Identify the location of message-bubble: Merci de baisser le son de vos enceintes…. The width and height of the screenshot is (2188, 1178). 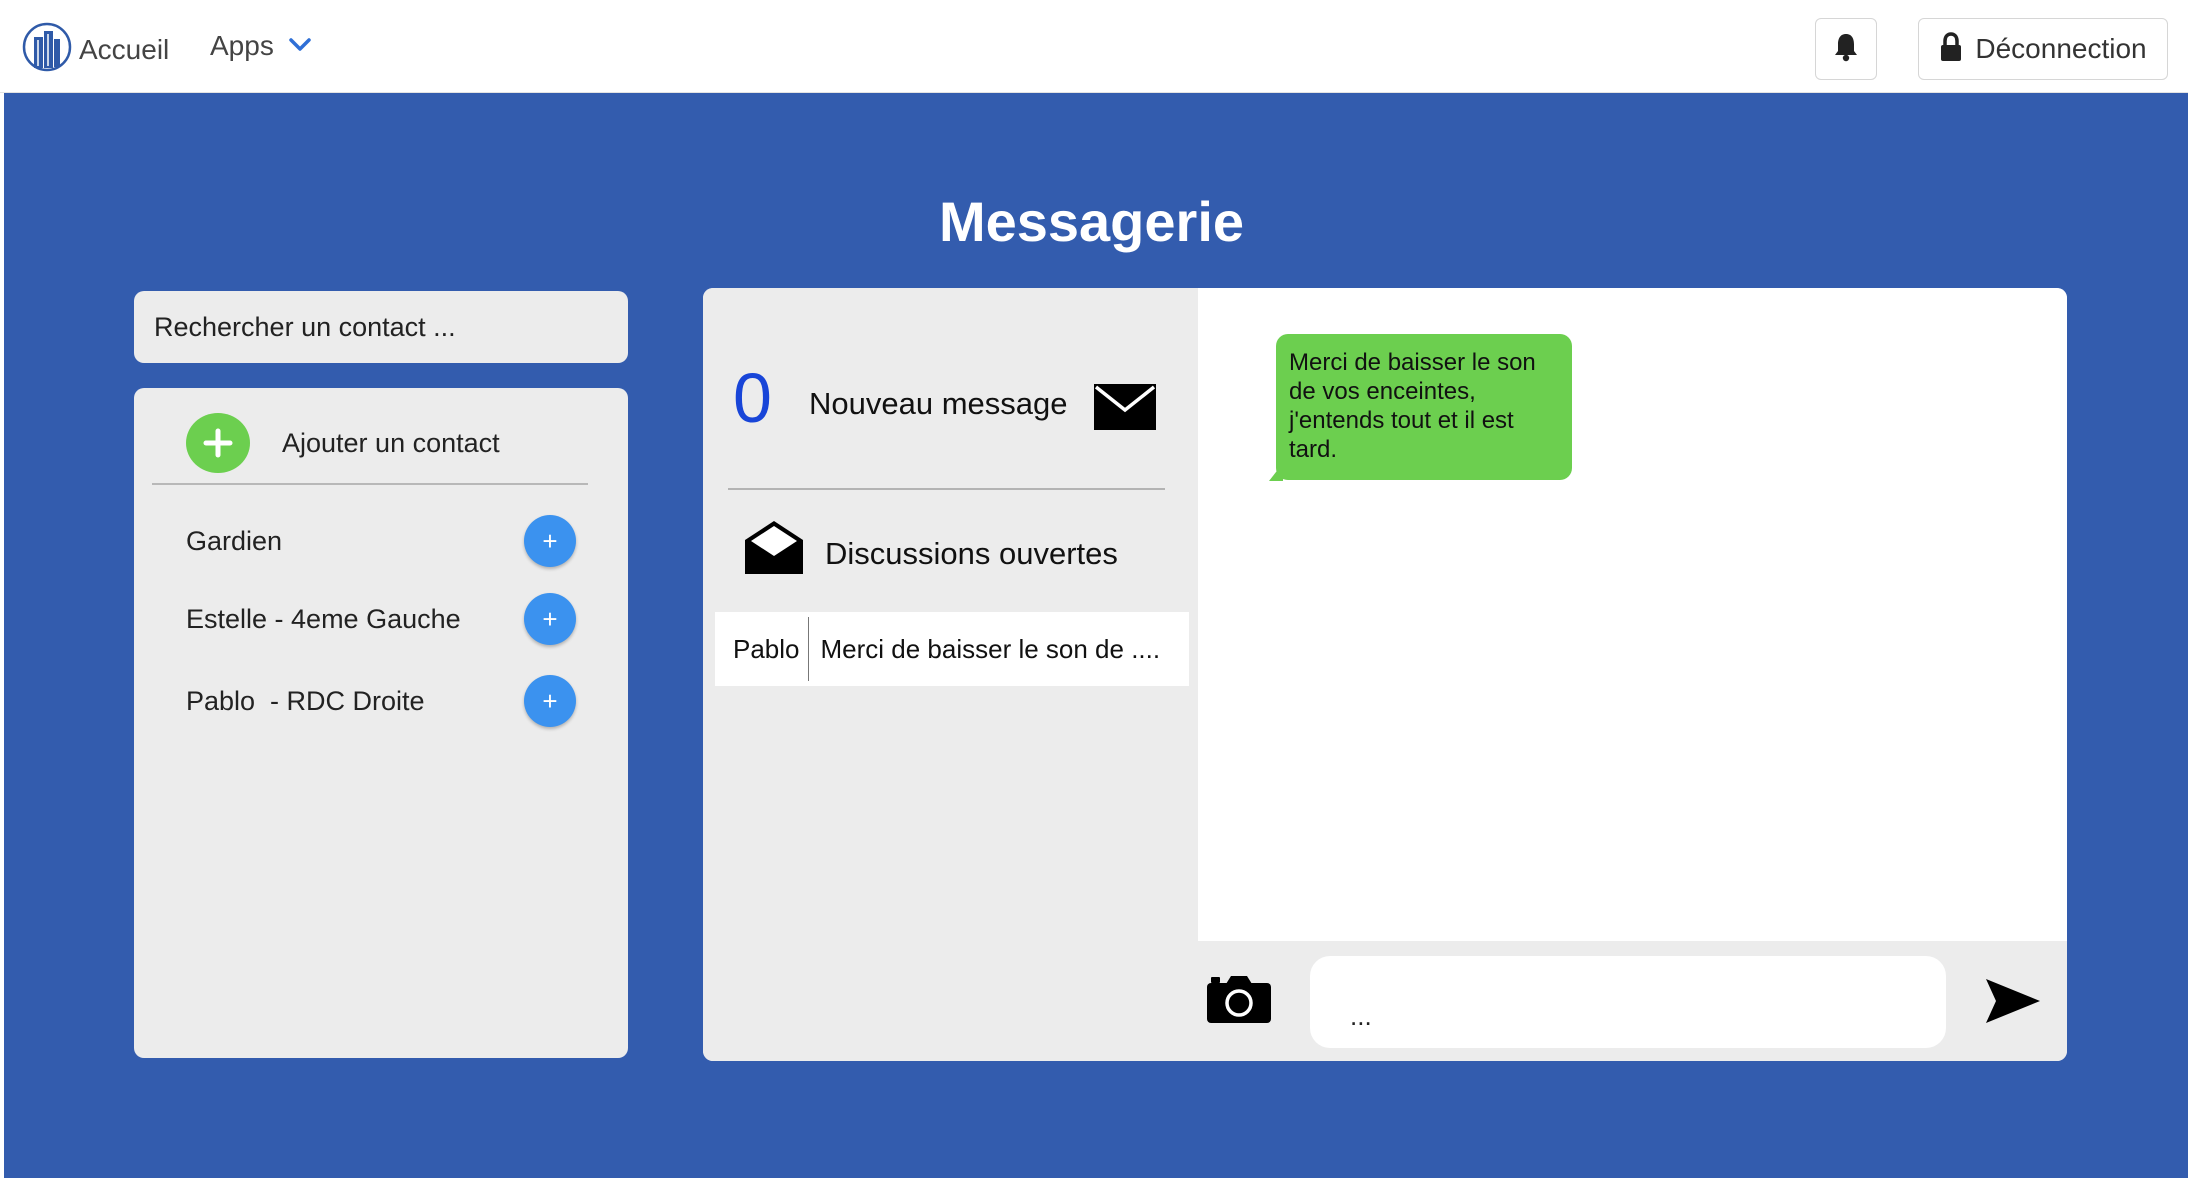
(1424, 407).